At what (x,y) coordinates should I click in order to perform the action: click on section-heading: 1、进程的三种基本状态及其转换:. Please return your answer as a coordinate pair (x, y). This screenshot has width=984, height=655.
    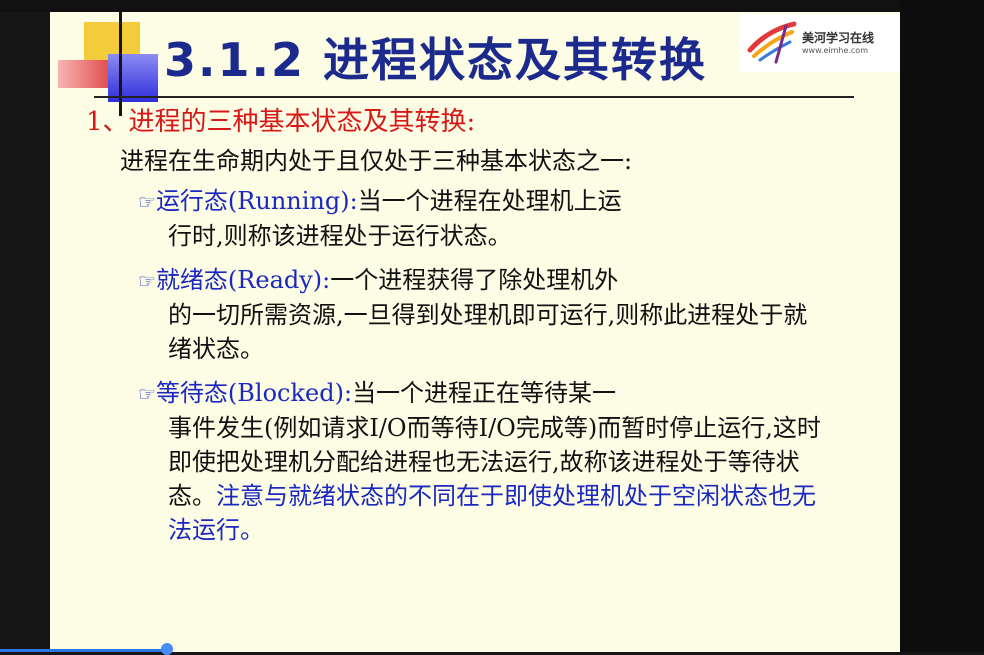
    Looking at the image, I should click on (281, 122).